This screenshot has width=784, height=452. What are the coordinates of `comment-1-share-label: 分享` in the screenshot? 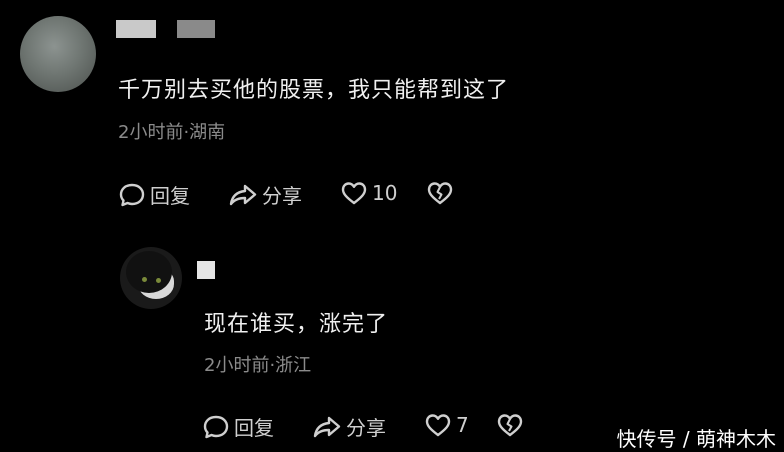 It's located at (282, 196).